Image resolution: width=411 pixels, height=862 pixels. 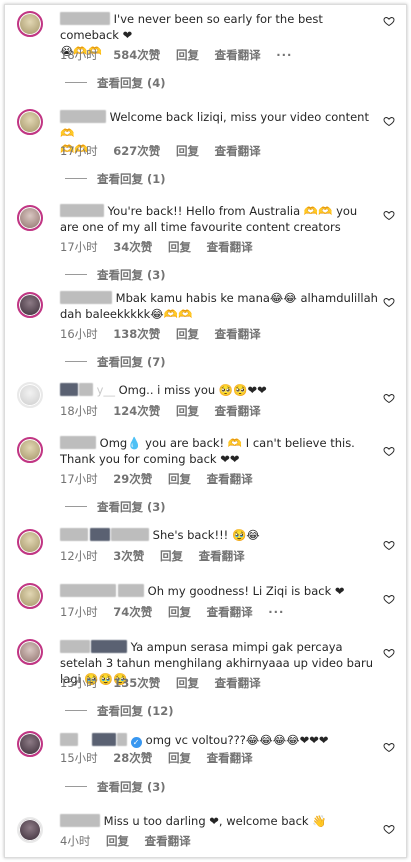 What do you see at coordinates (115, 83) in the screenshot?
I see `view-replies-button: 查看回复 (4)` at bounding box center [115, 83].